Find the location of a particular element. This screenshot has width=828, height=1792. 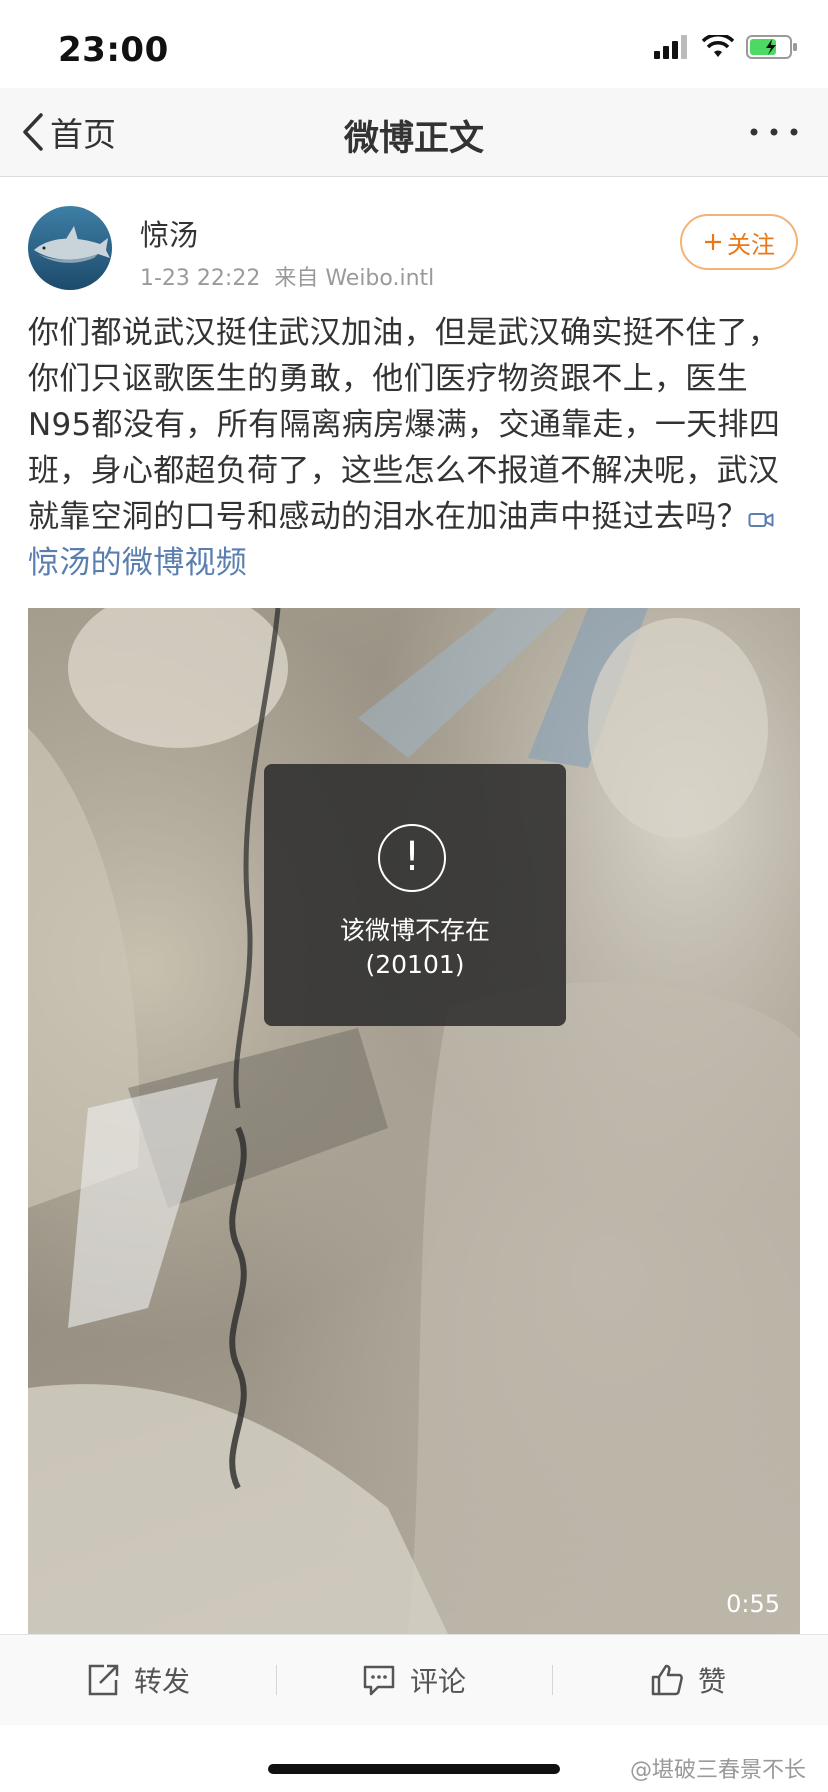

status-time: 23:00 is located at coordinates (113, 50).